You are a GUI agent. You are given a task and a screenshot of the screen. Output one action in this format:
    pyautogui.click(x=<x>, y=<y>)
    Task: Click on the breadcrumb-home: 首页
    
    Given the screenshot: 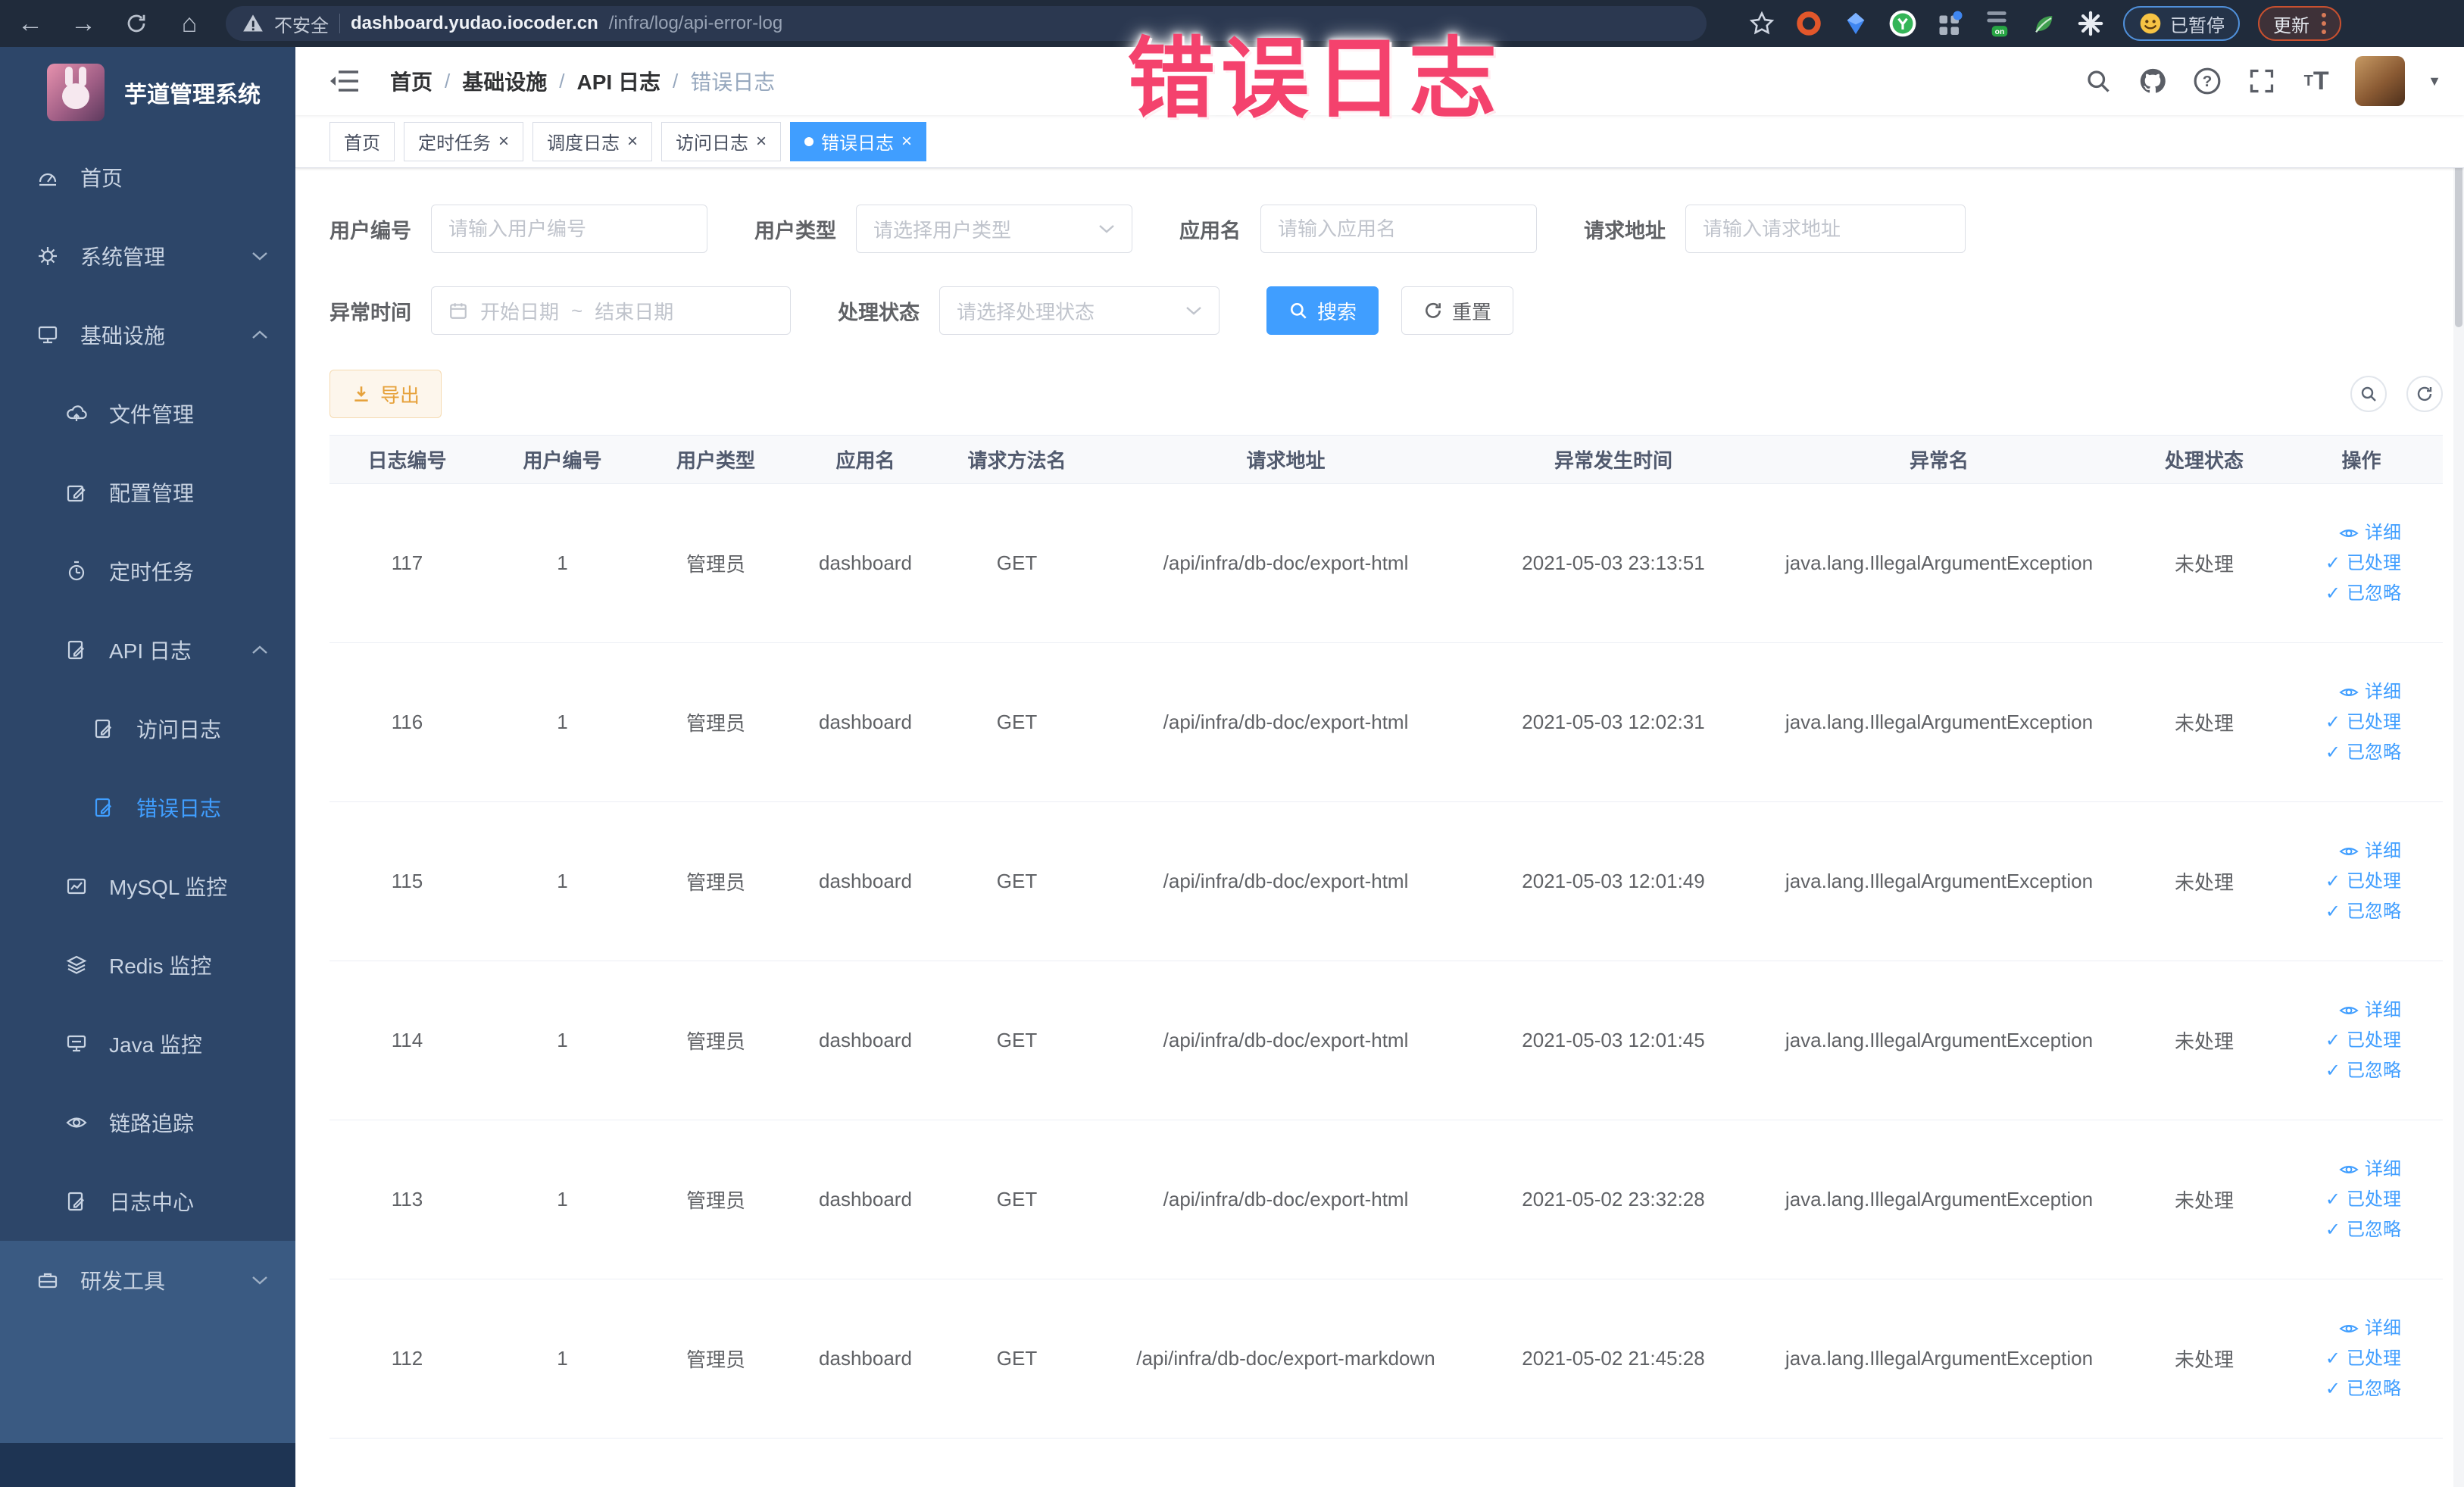 What is the action you would take?
    pyautogui.click(x=411, y=81)
    